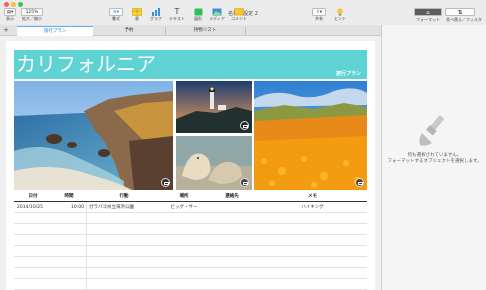 This screenshot has width=486, height=290. I want to click on column-header-contact: 連絡先, so click(232, 197).